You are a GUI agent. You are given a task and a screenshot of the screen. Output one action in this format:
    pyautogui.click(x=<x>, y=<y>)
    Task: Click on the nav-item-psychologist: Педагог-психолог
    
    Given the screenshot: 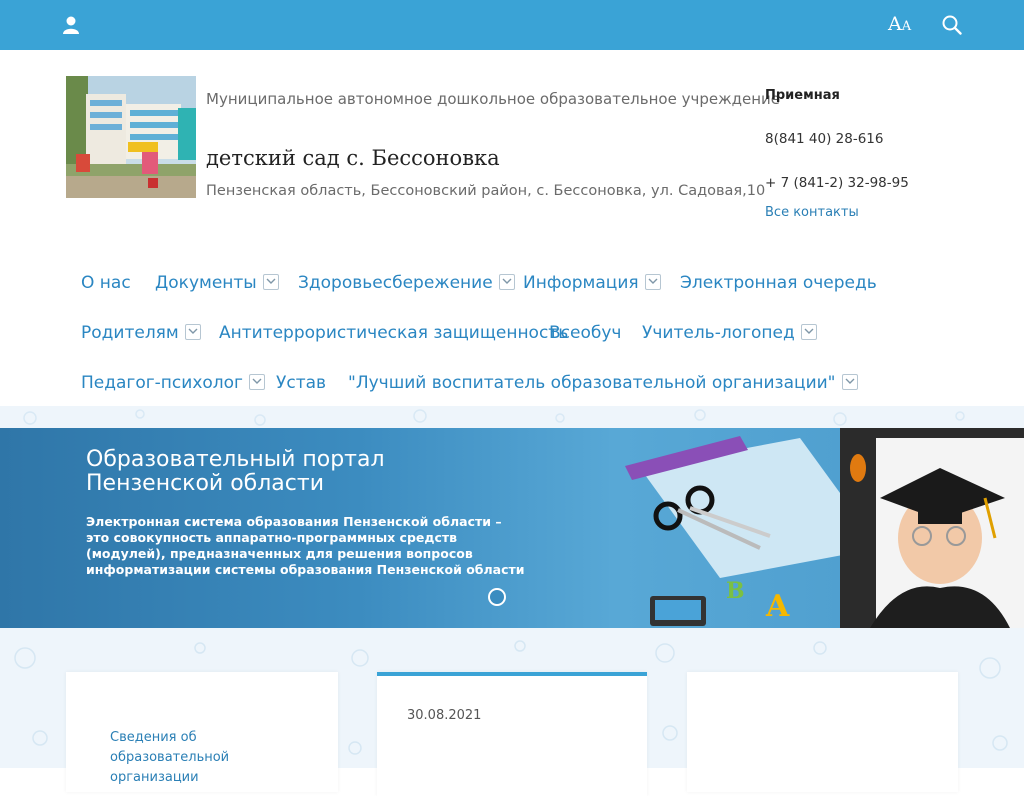 What is the action you would take?
    pyautogui.click(x=173, y=383)
    